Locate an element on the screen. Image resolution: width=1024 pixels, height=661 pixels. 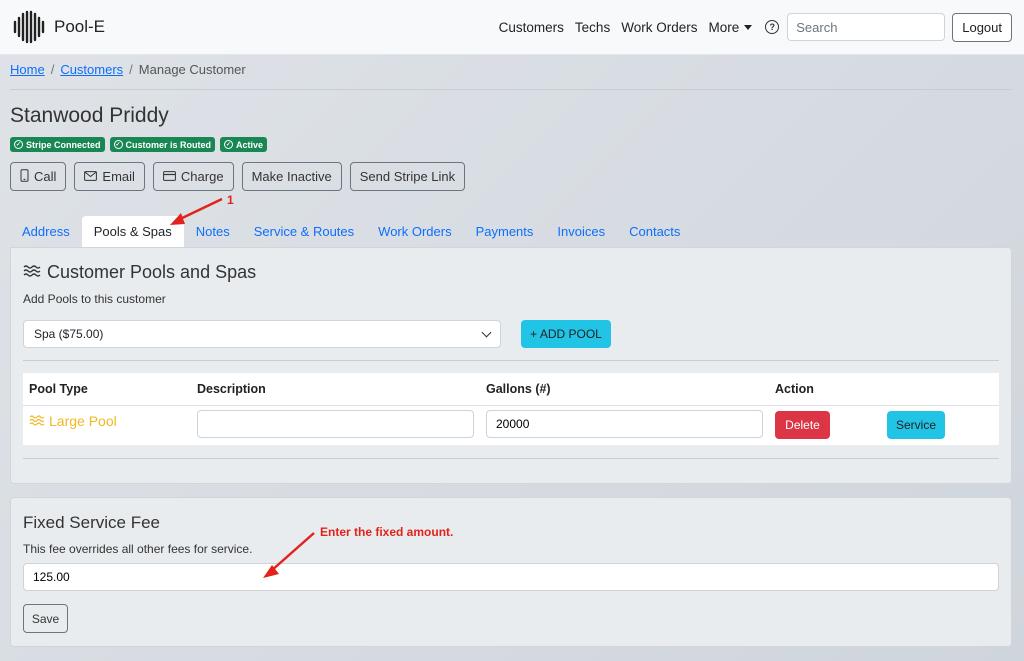
annotation-arrow-fee is located at coordinates (289, 555).